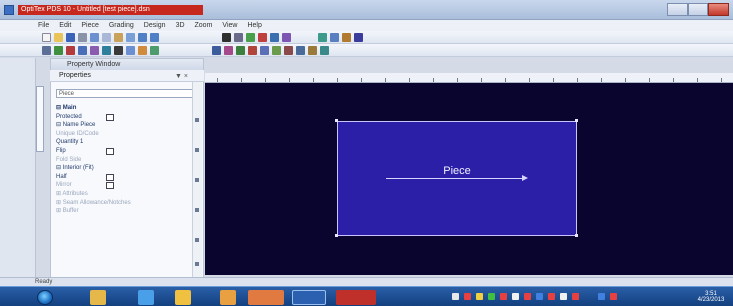  What do you see at coordinates (183, 297) in the screenshot?
I see `paint-task-icon` at bounding box center [183, 297].